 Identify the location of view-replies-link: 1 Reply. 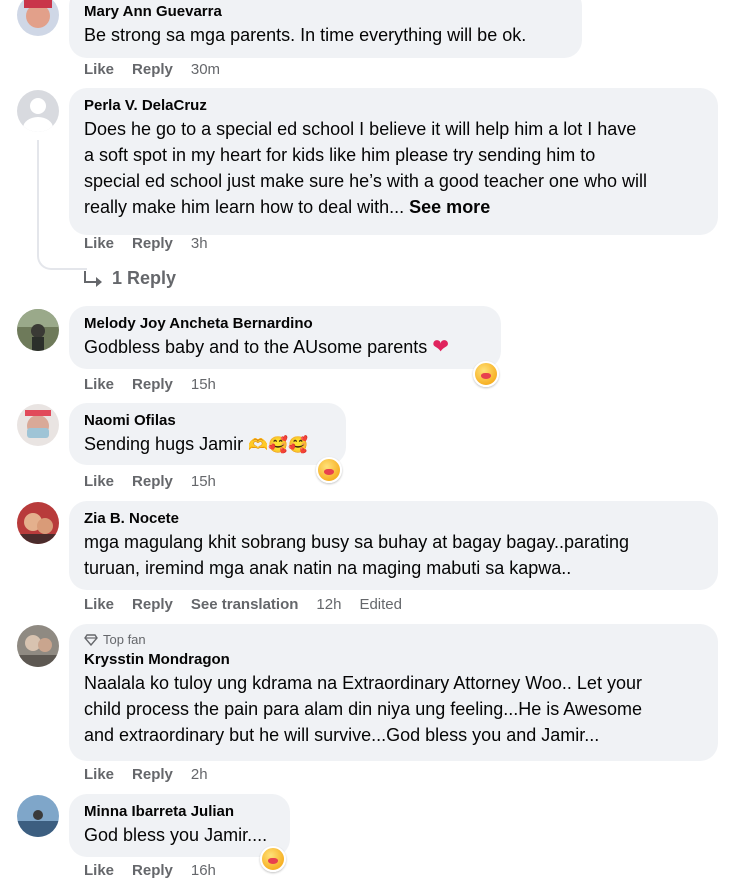
(130, 278).